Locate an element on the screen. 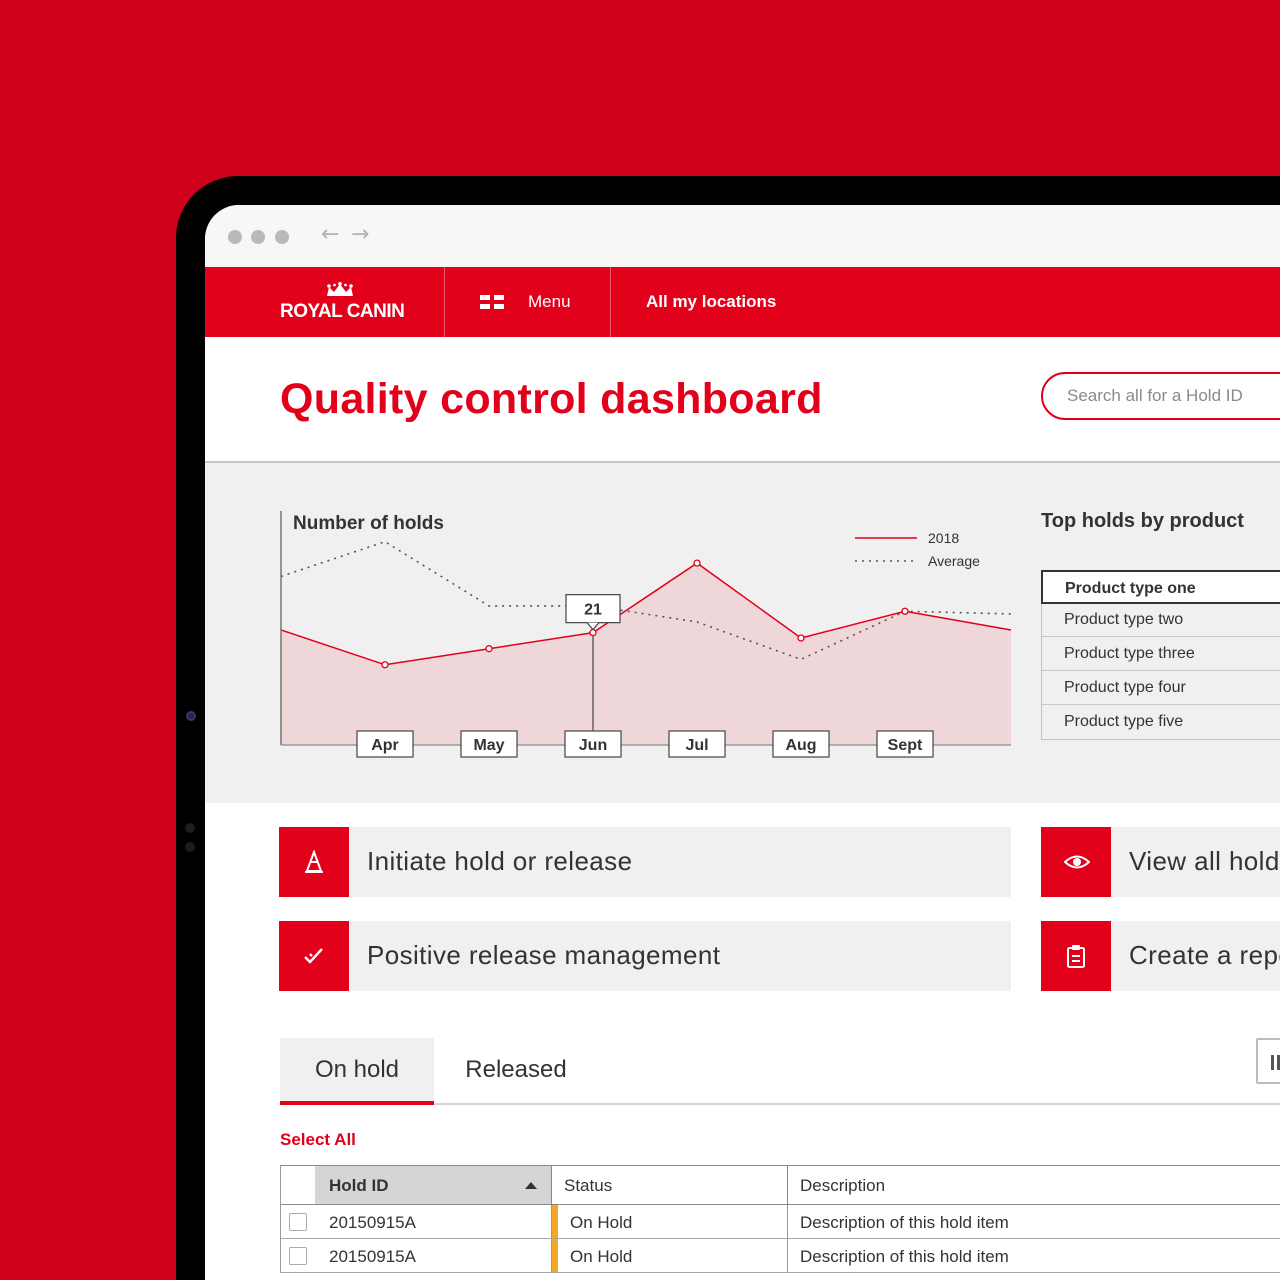 This screenshot has width=1280, height=1280. initiate-hold-button: Initiate hold or release is located at coordinates (645, 862).